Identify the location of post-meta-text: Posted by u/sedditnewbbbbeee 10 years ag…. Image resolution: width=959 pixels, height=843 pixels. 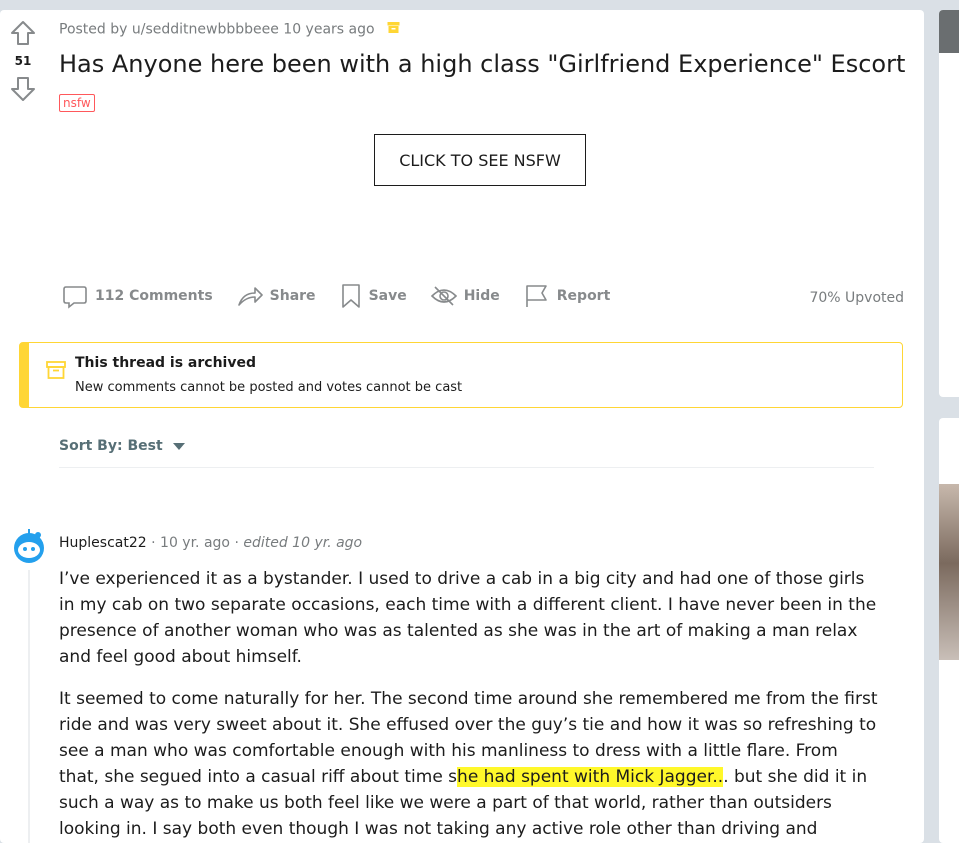
(217, 29).